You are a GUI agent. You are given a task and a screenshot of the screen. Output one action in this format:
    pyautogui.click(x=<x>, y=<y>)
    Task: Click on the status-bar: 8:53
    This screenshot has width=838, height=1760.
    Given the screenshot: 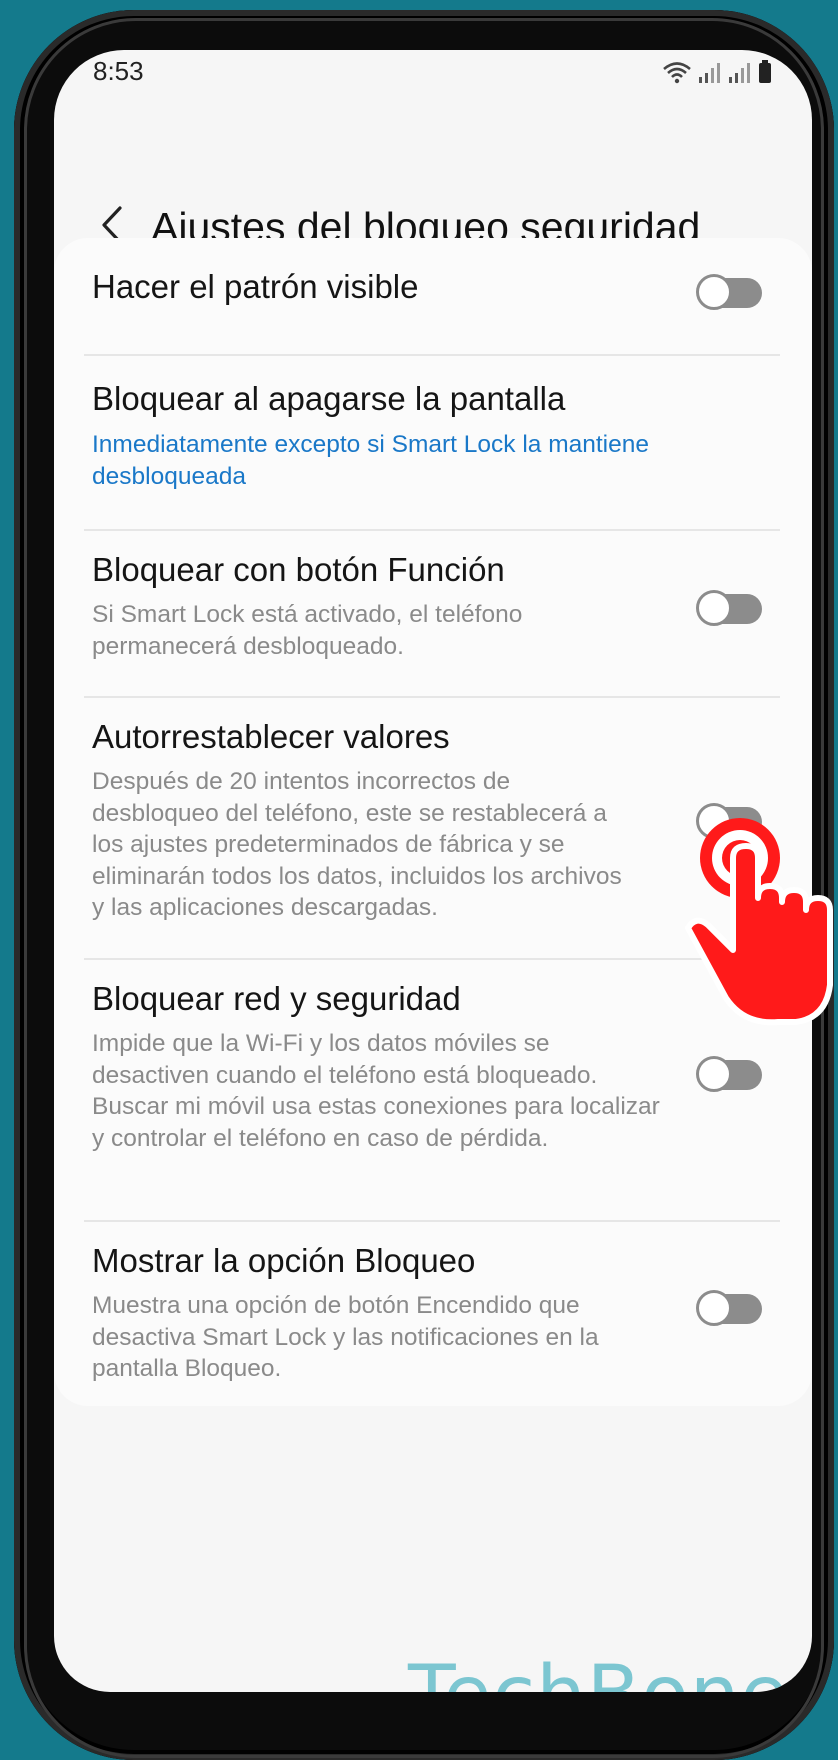 What is the action you would take?
    pyautogui.click(x=433, y=85)
    